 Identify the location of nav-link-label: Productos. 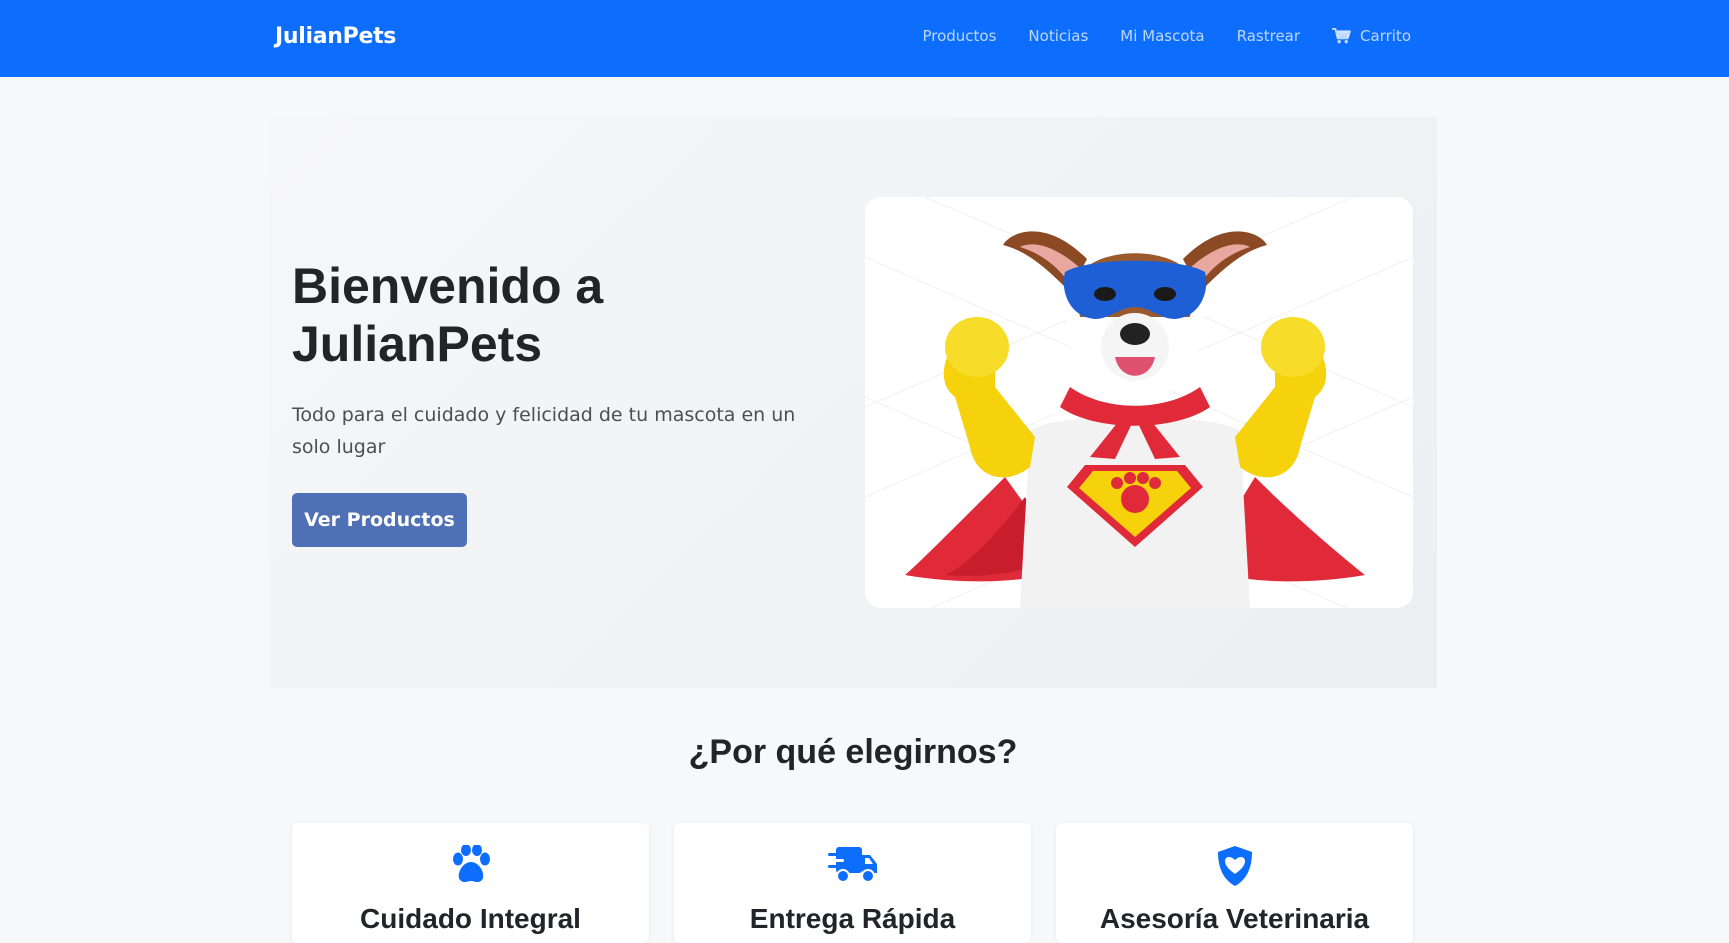
(959, 36).